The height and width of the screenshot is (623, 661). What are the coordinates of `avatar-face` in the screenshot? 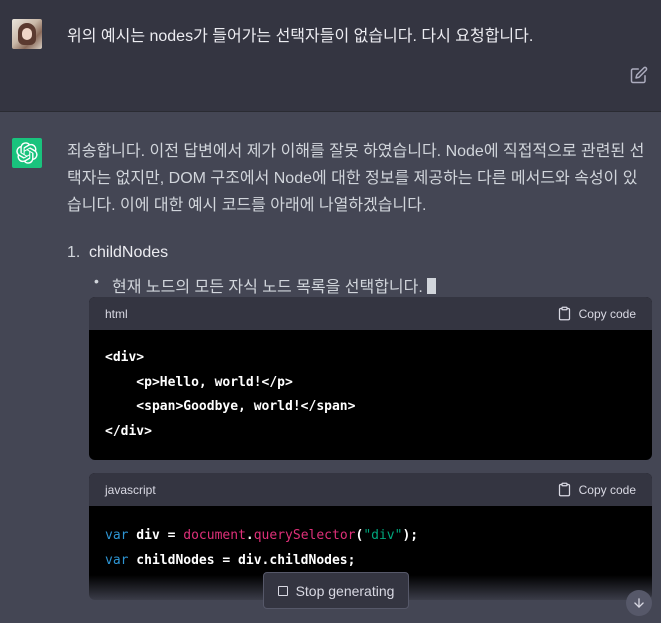 It's located at (27, 34).